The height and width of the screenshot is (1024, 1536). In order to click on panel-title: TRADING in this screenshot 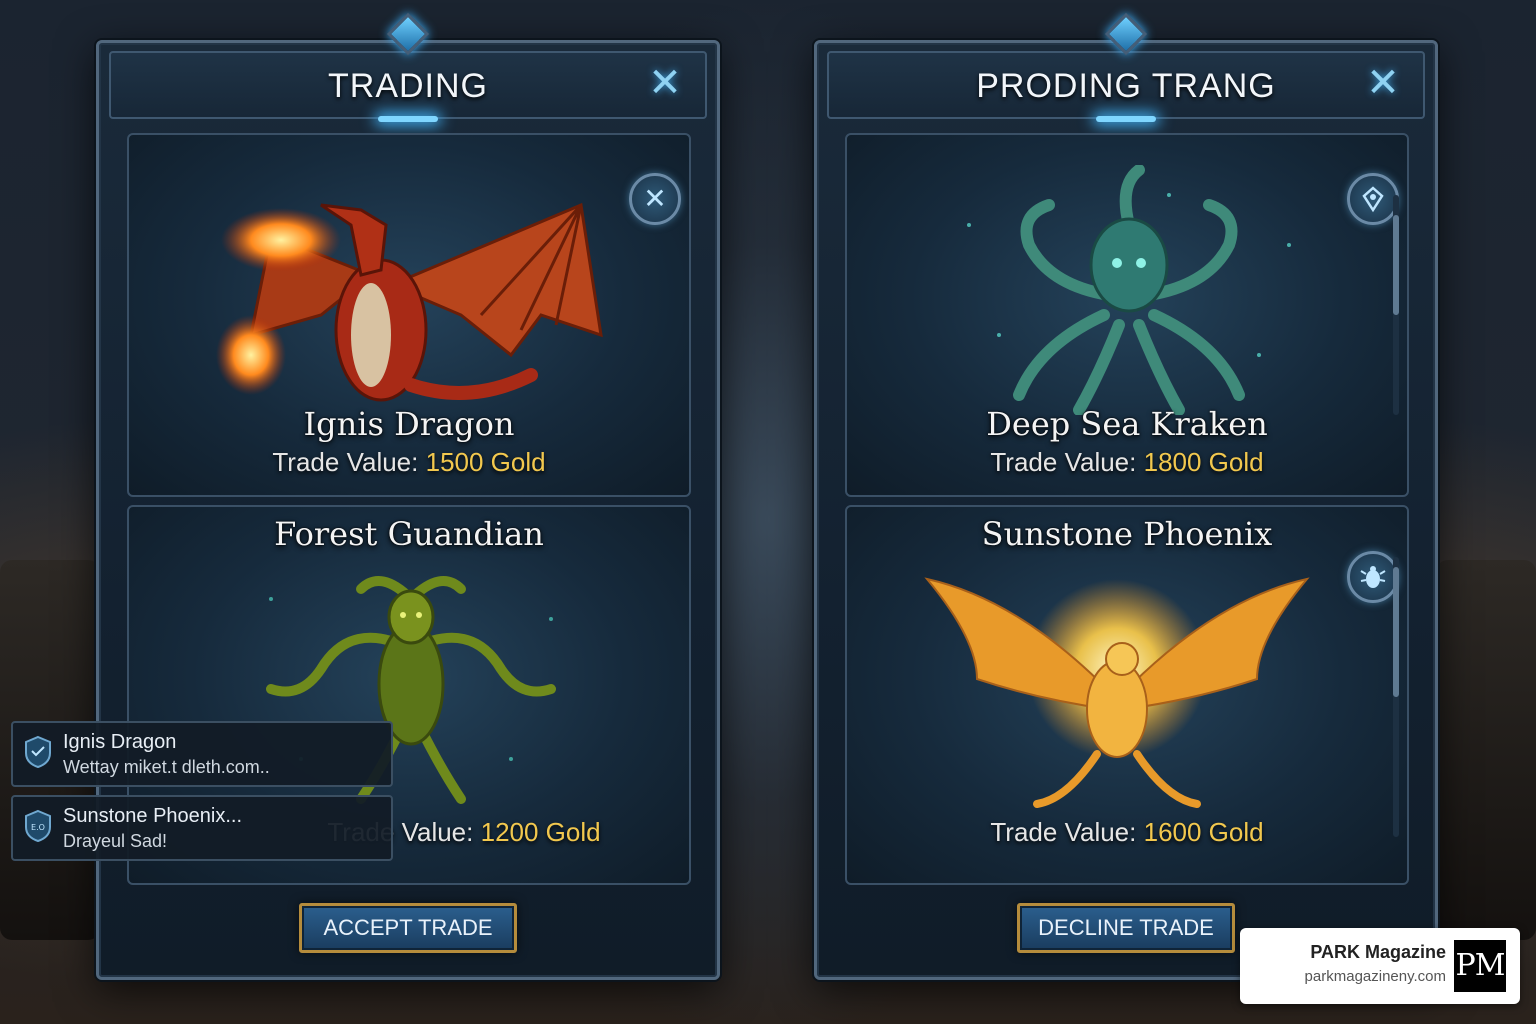, I will do `click(408, 86)`.